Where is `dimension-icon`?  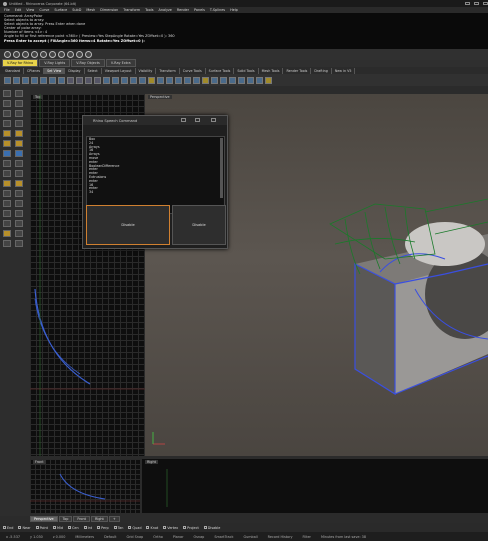 dimension-icon is located at coordinates (7, 233).